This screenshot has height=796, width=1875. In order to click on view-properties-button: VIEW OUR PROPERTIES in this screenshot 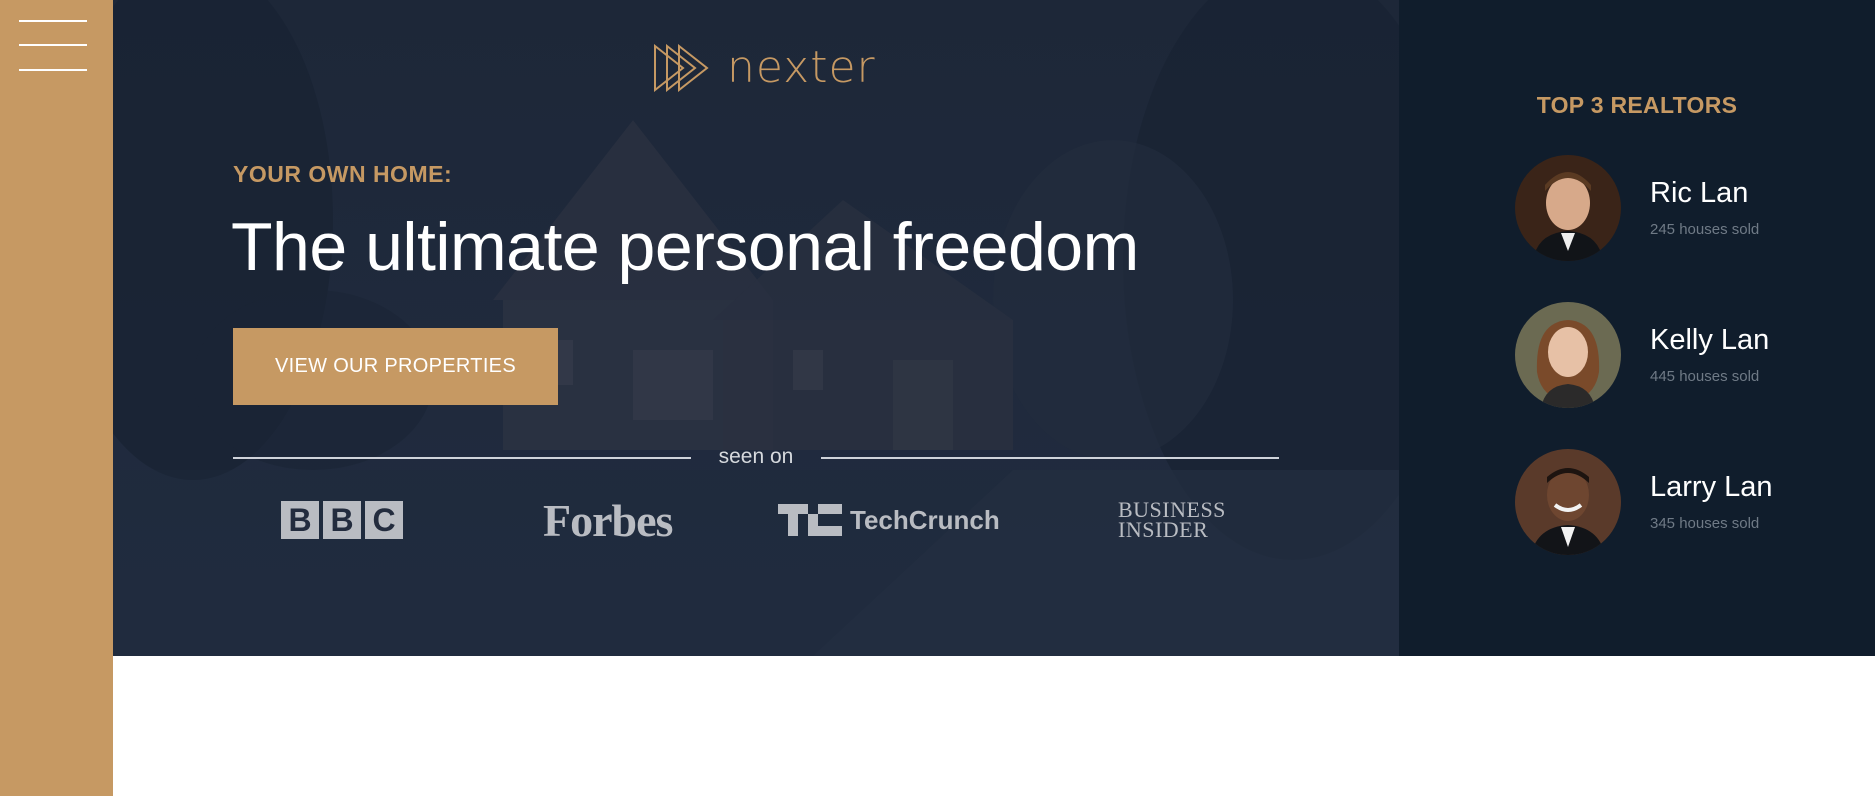, I will do `click(395, 366)`.